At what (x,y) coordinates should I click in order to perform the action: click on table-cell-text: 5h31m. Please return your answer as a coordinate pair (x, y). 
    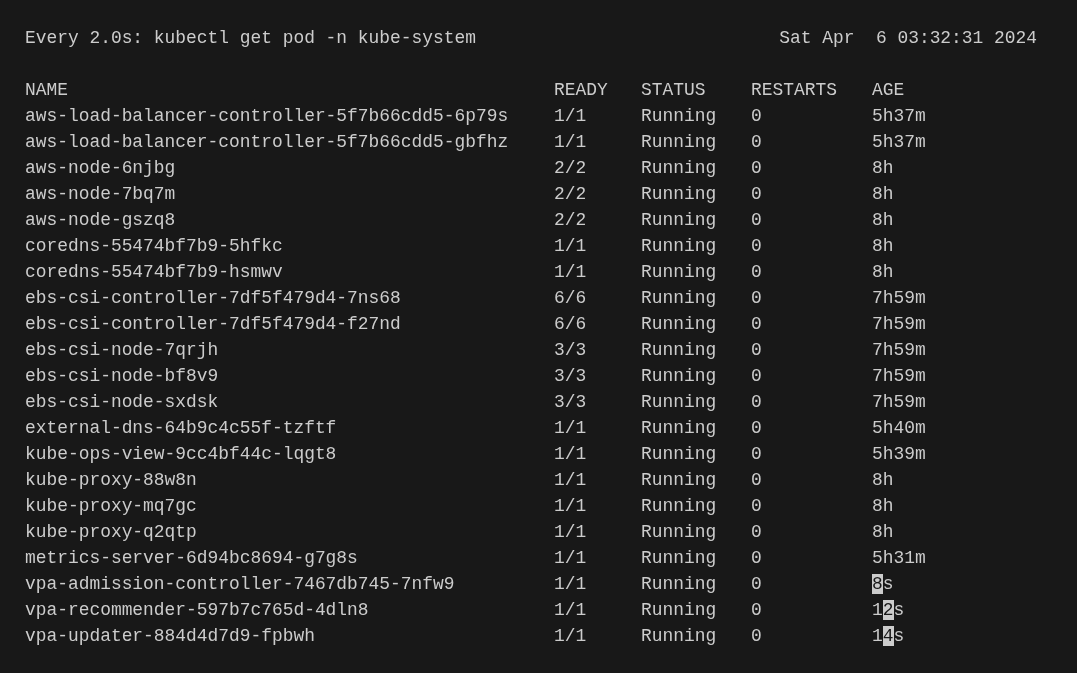
    Looking at the image, I should click on (899, 558).